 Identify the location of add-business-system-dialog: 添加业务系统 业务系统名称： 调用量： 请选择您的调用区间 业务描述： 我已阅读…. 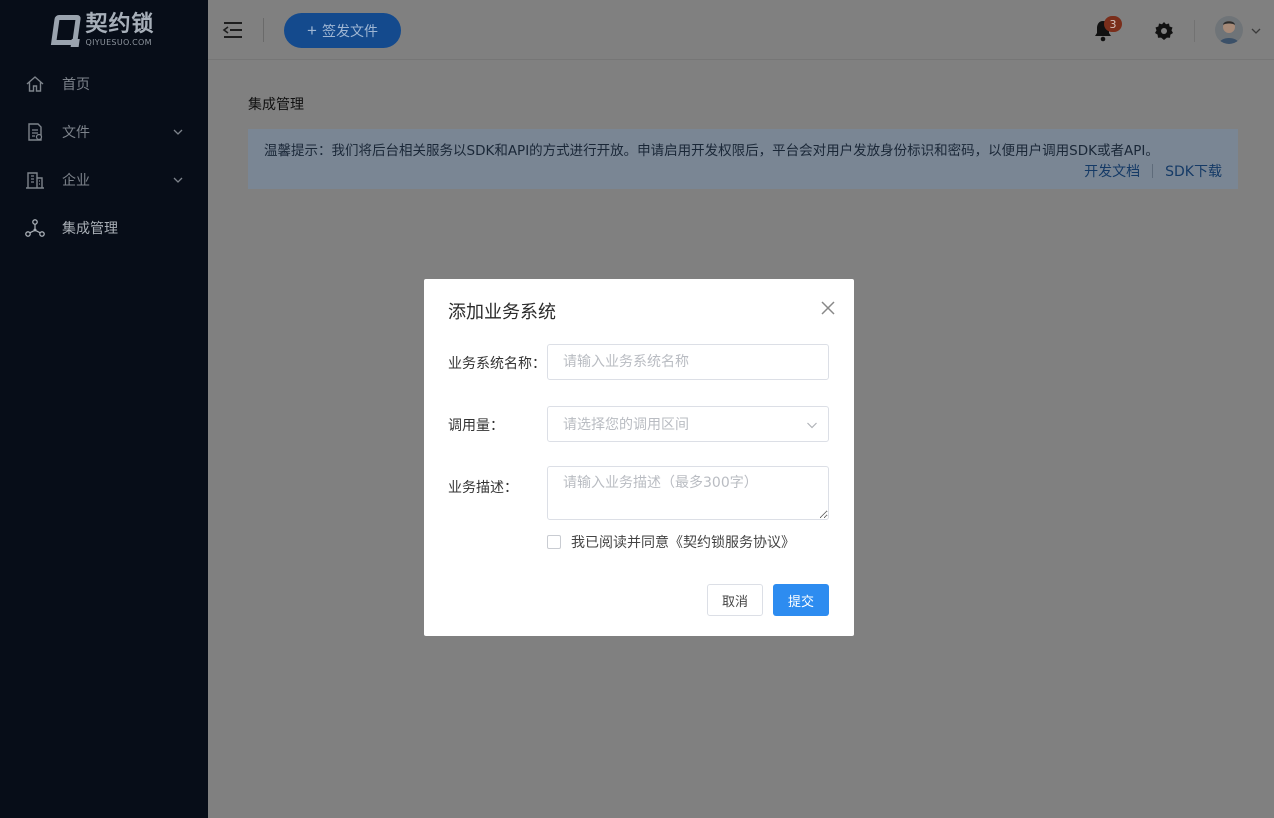
(639, 457).